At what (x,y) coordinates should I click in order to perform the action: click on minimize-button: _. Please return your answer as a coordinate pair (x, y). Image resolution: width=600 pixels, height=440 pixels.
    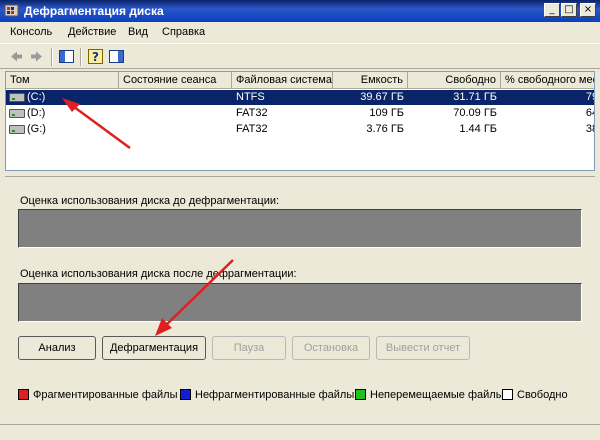
    Looking at the image, I should click on (552, 10).